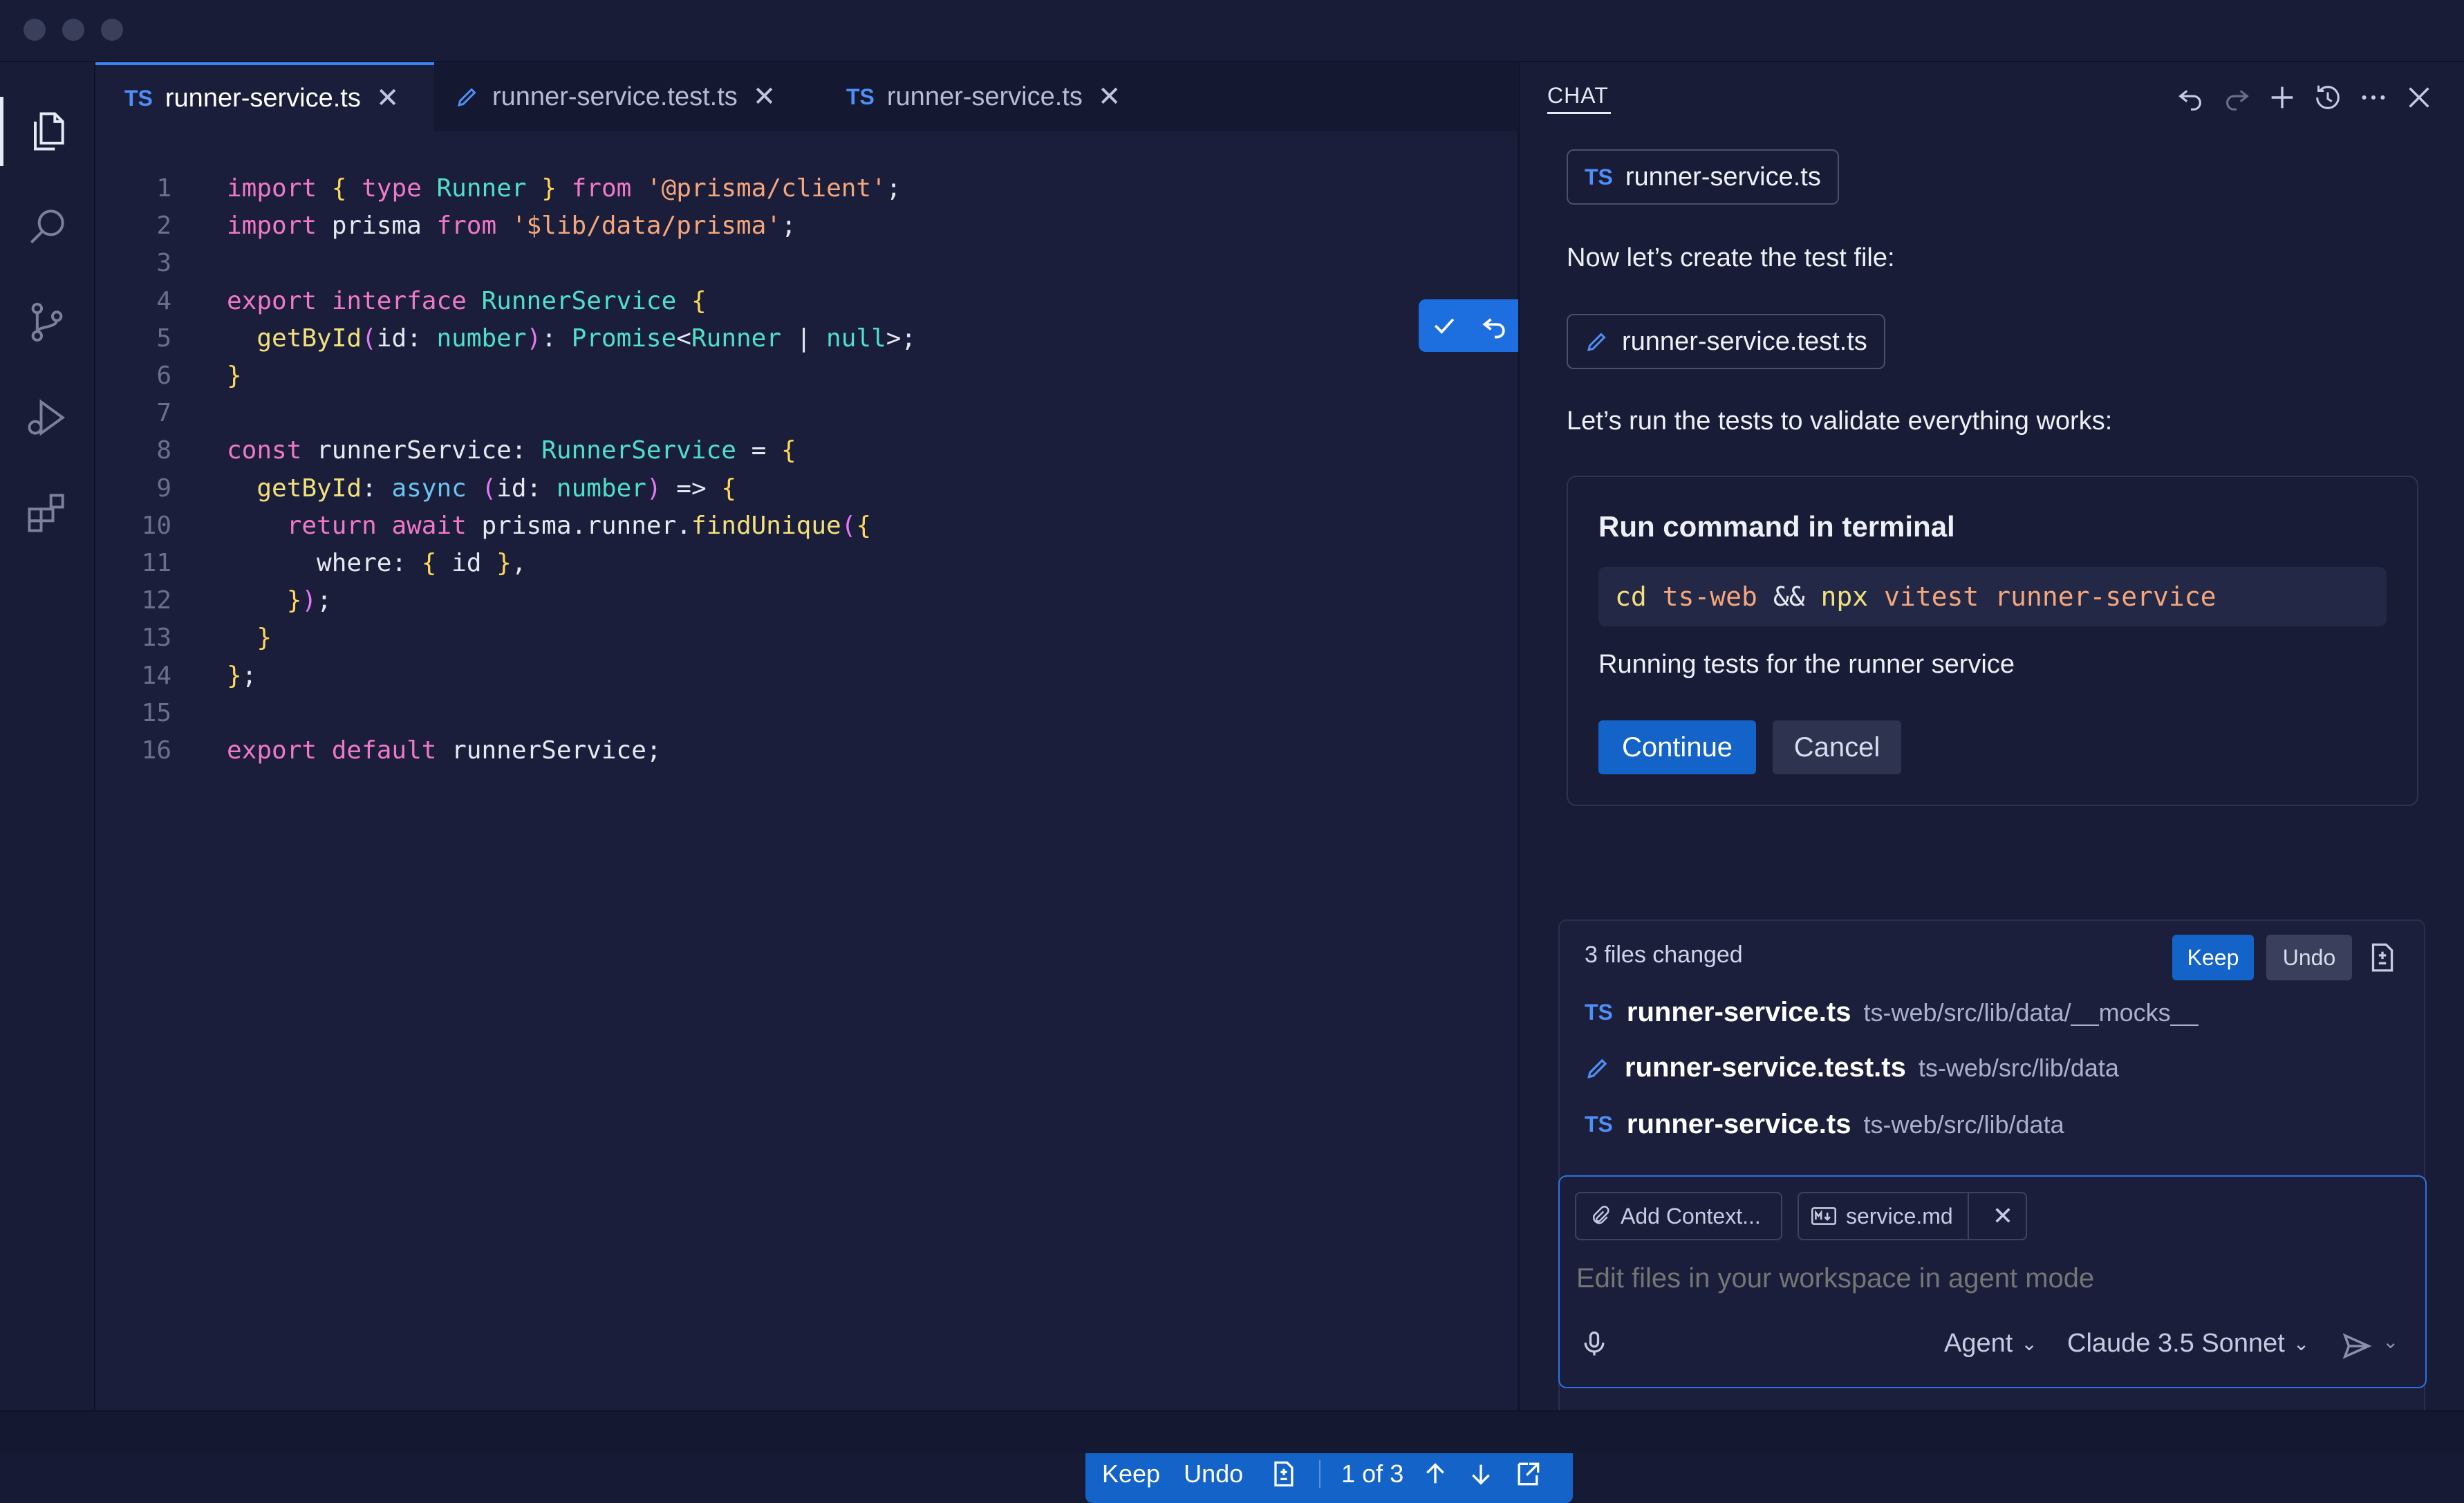 The height and width of the screenshot is (1503, 2464). Describe the element at coordinates (2373, 98) in the screenshot. I see `more-icon` at that location.